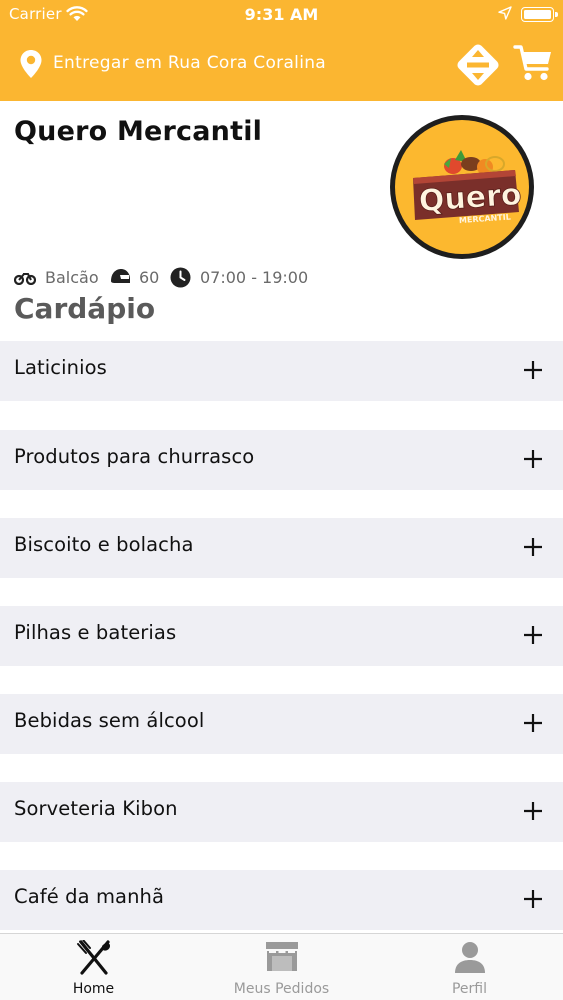 Image resolution: width=563 pixels, height=1000 pixels. Describe the element at coordinates (281, 460) in the screenshot. I see `category-row: Produtos para churrasco` at that location.